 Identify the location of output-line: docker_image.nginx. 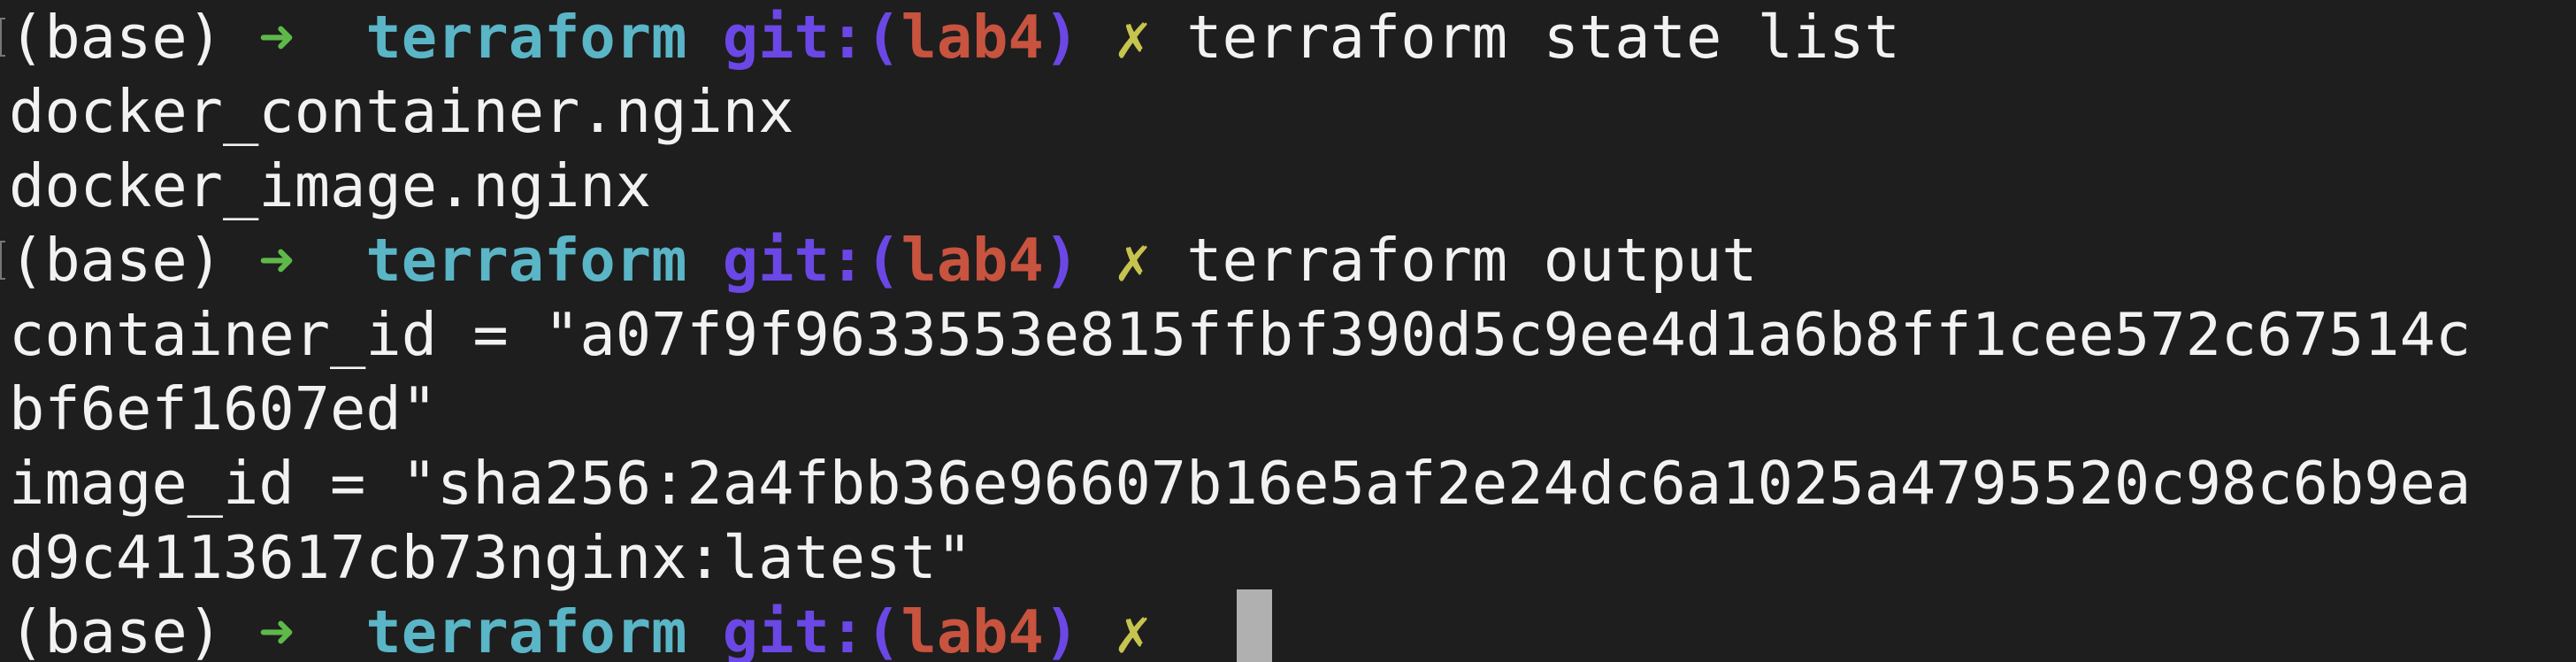
(330, 186).